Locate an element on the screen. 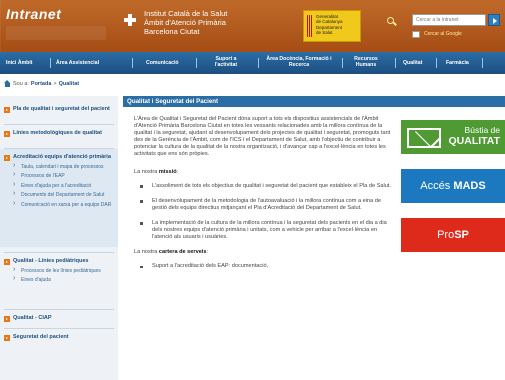  sidebar-subitem: Documents del Departament de Salut is located at coordinates (59, 194).